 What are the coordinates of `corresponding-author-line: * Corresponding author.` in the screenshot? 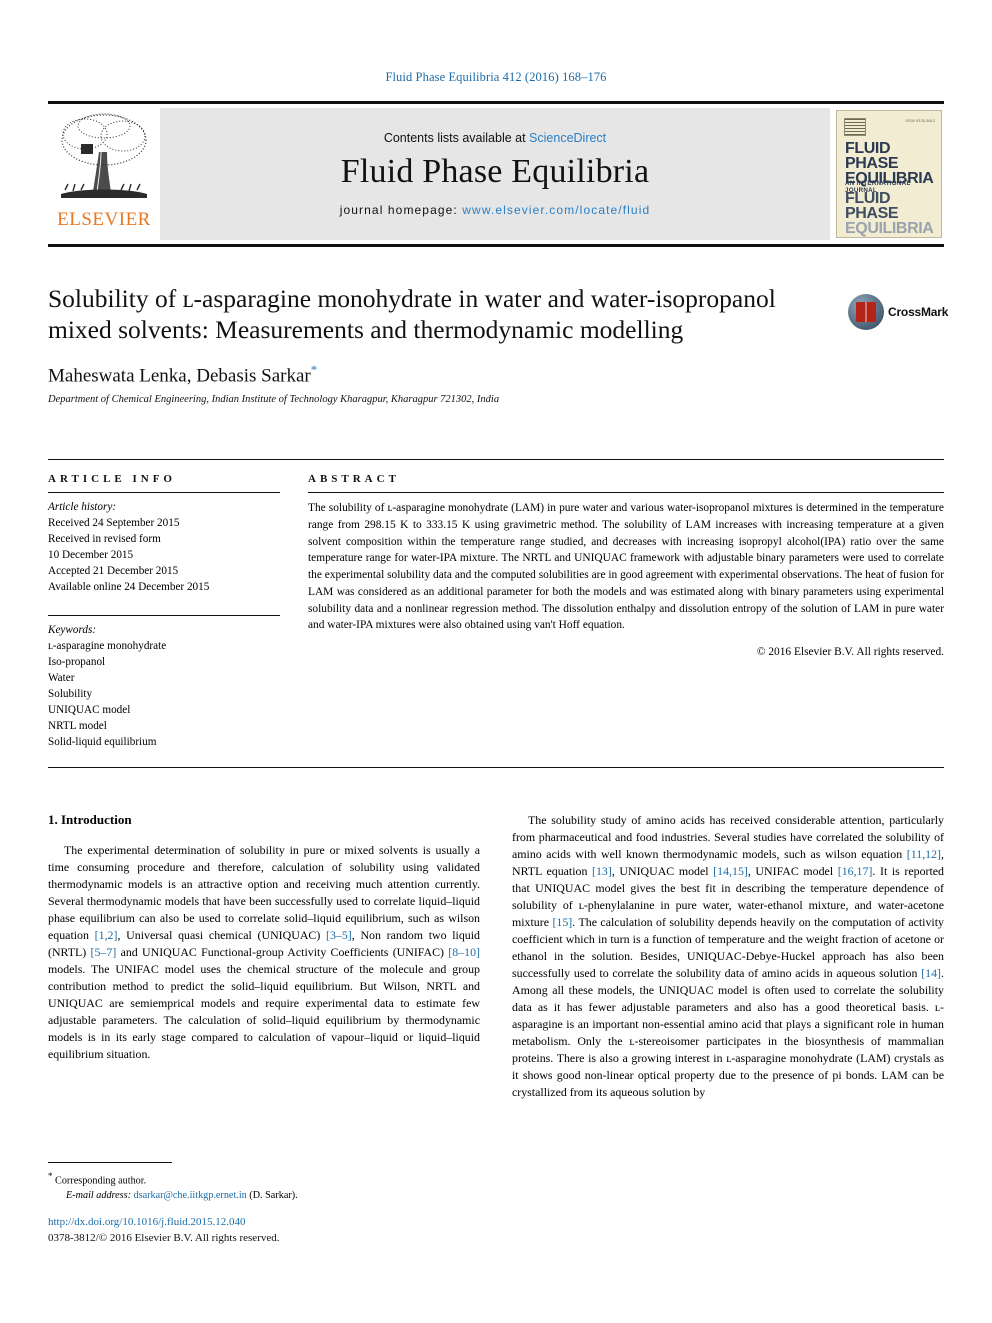 It's located at (264, 1179).